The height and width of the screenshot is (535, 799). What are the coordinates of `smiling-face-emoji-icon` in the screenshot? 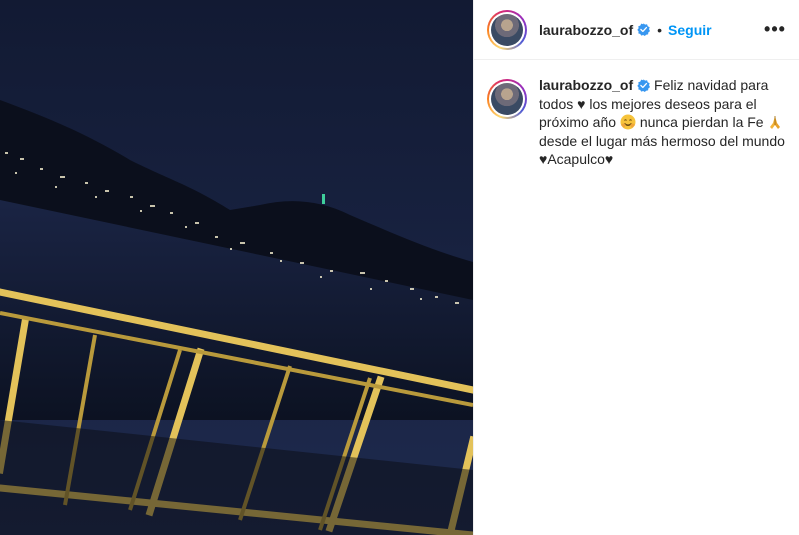 It's located at (628, 122).